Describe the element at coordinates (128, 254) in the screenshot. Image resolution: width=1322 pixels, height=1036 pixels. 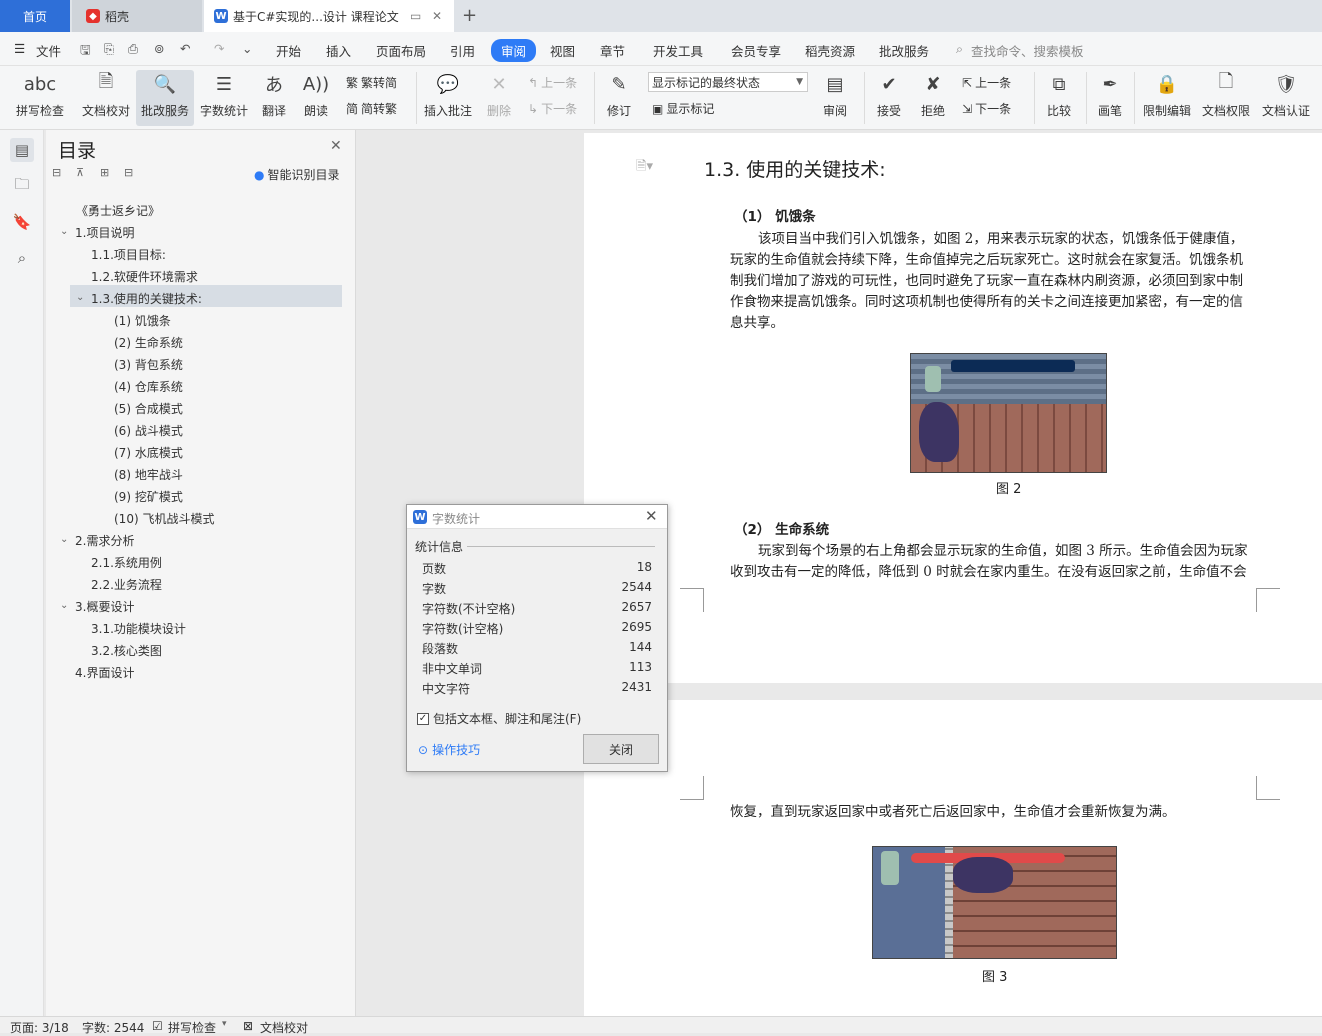
I see `outline-item: 1.1.项目目标:` at that location.